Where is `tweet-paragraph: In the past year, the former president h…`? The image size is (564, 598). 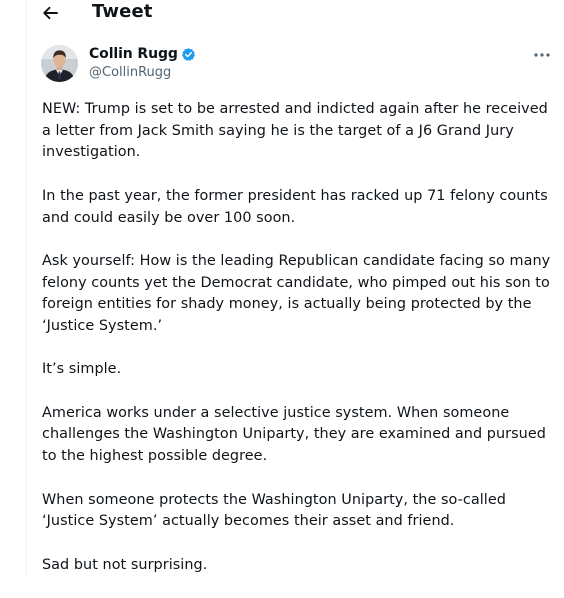 tweet-paragraph: In the past year, the former president h… is located at coordinates (295, 206).